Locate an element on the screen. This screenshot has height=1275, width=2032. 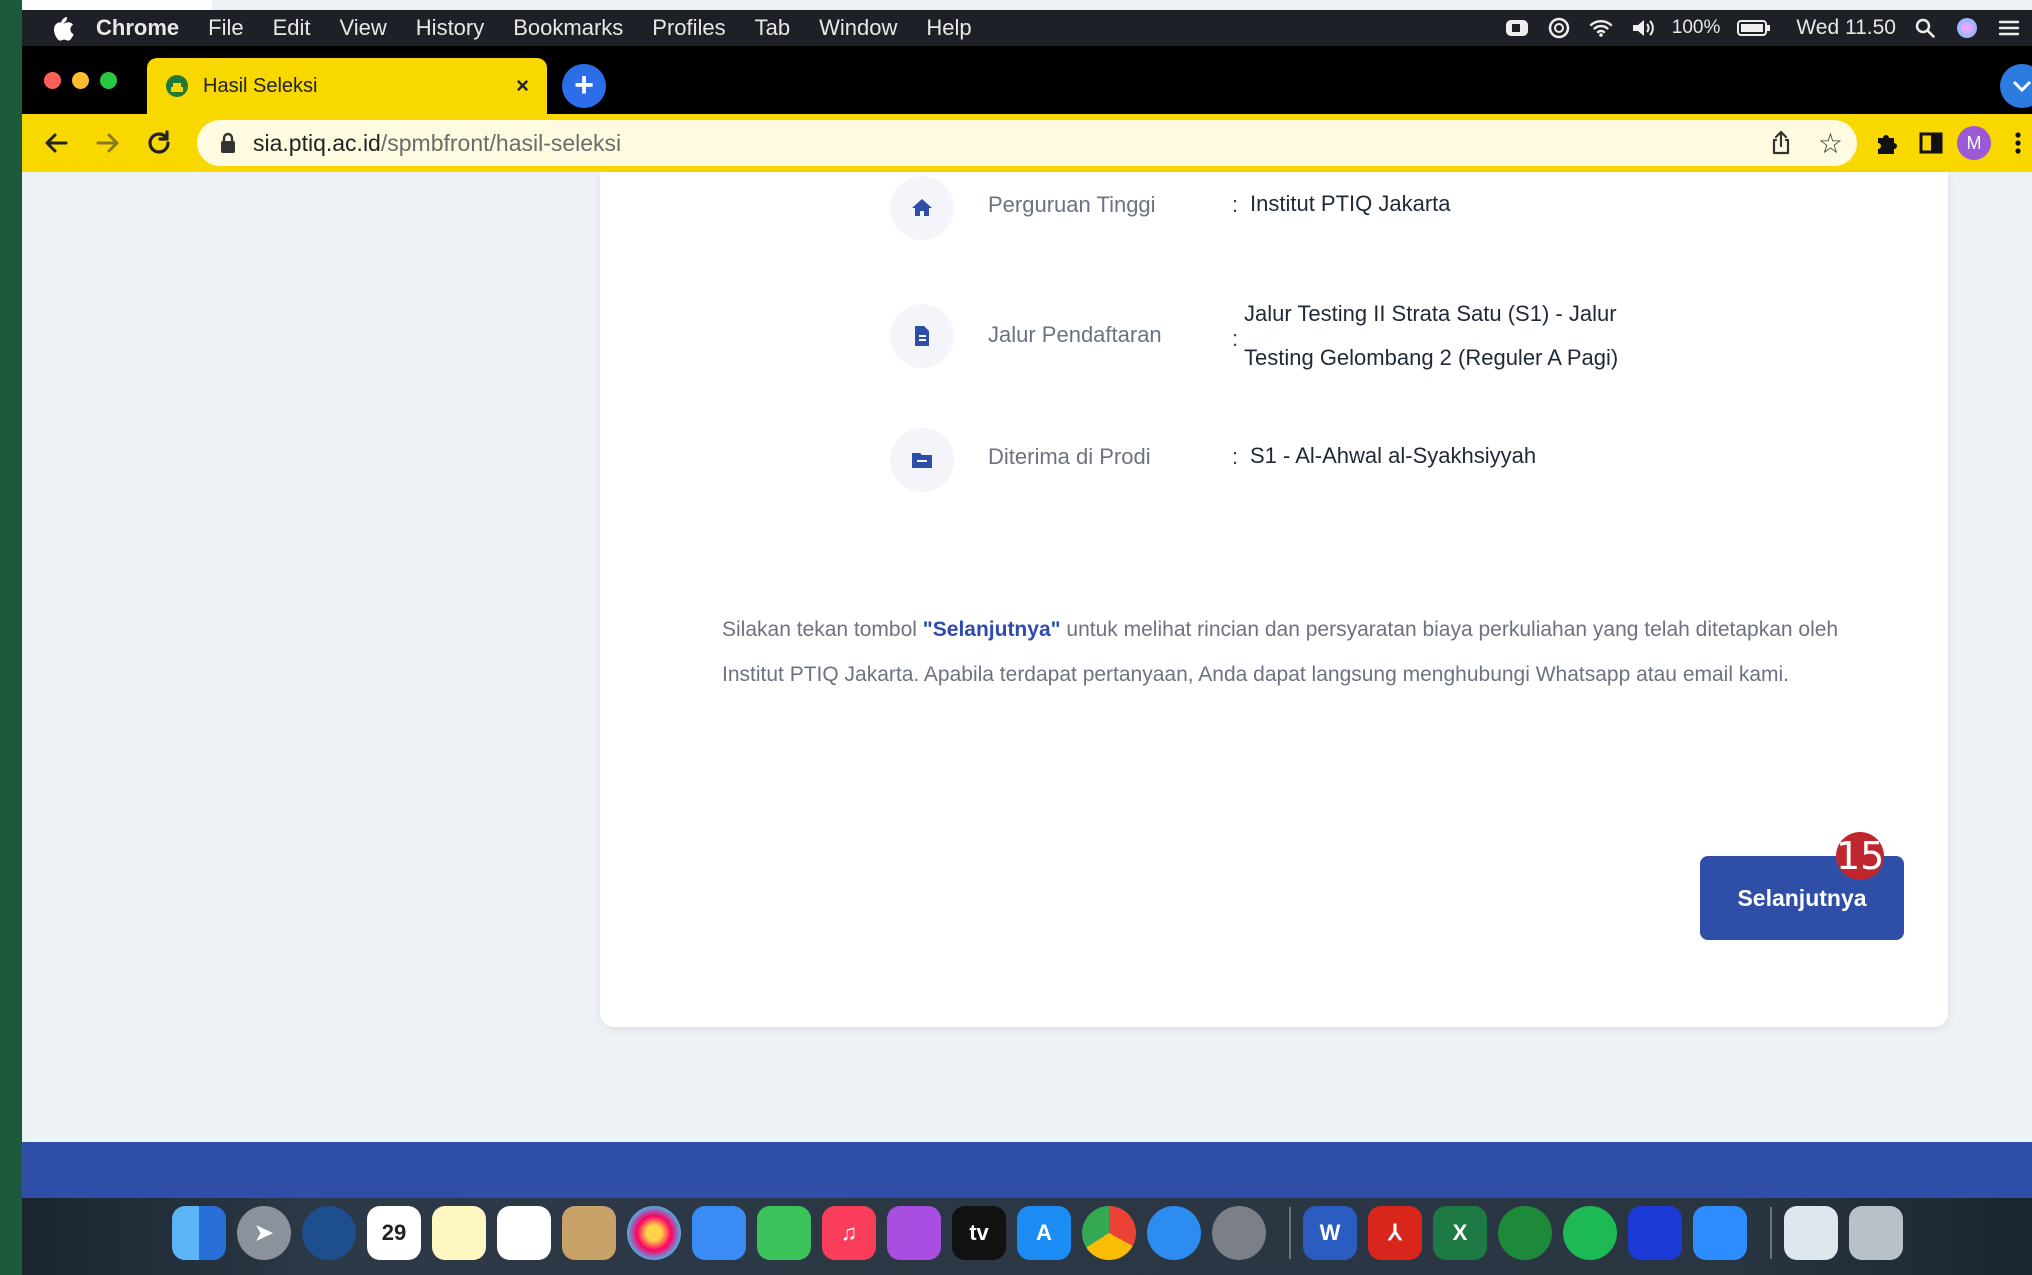
menu-edit: Edit is located at coordinates (292, 28).